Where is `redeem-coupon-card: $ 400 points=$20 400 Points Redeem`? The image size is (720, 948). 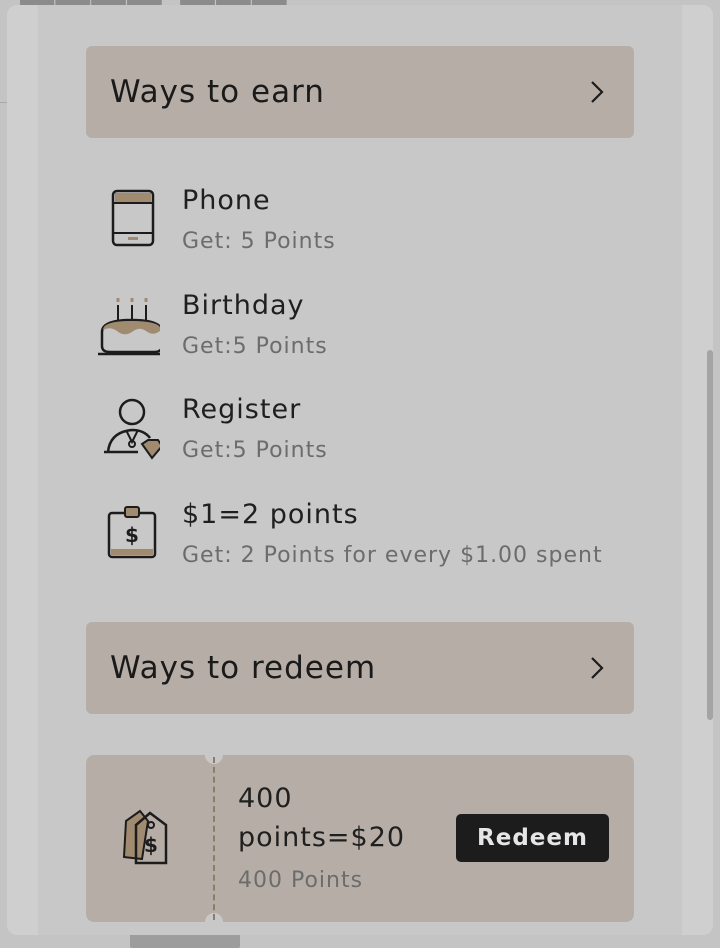
redeem-coupon-card: $ 400 points=$20 400 Points Redeem is located at coordinates (360, 838).